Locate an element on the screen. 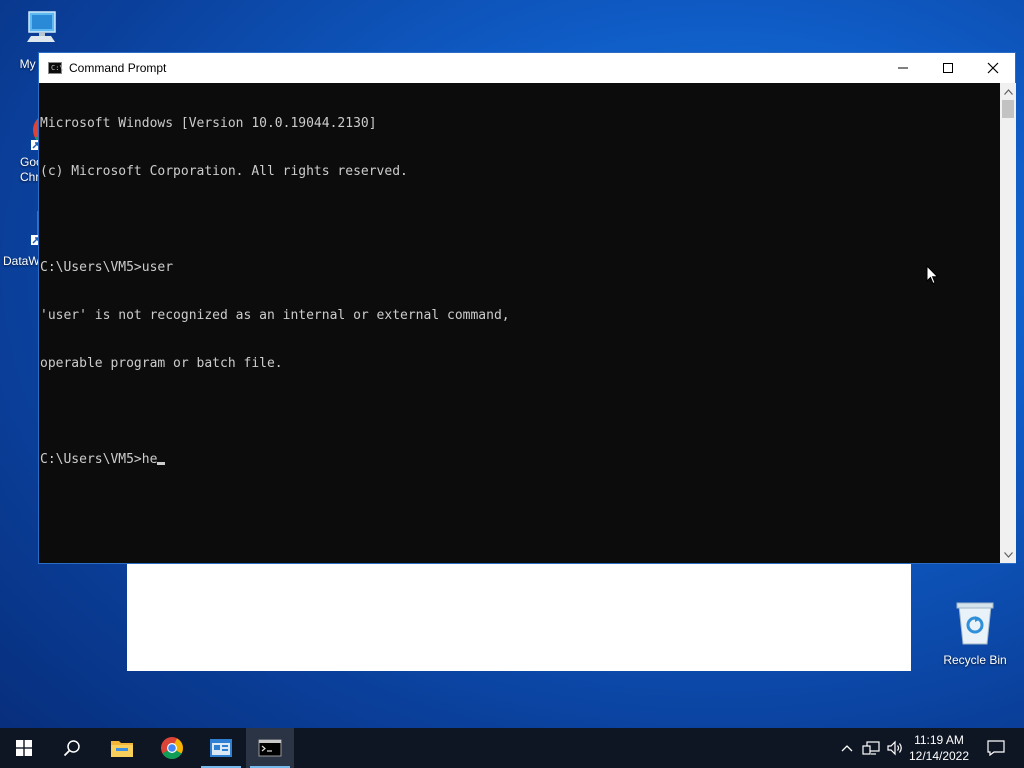 The width and height of the screenshot is (1024, 768). clock-date: 12/14/2022 is located at coordinates (939, 756).